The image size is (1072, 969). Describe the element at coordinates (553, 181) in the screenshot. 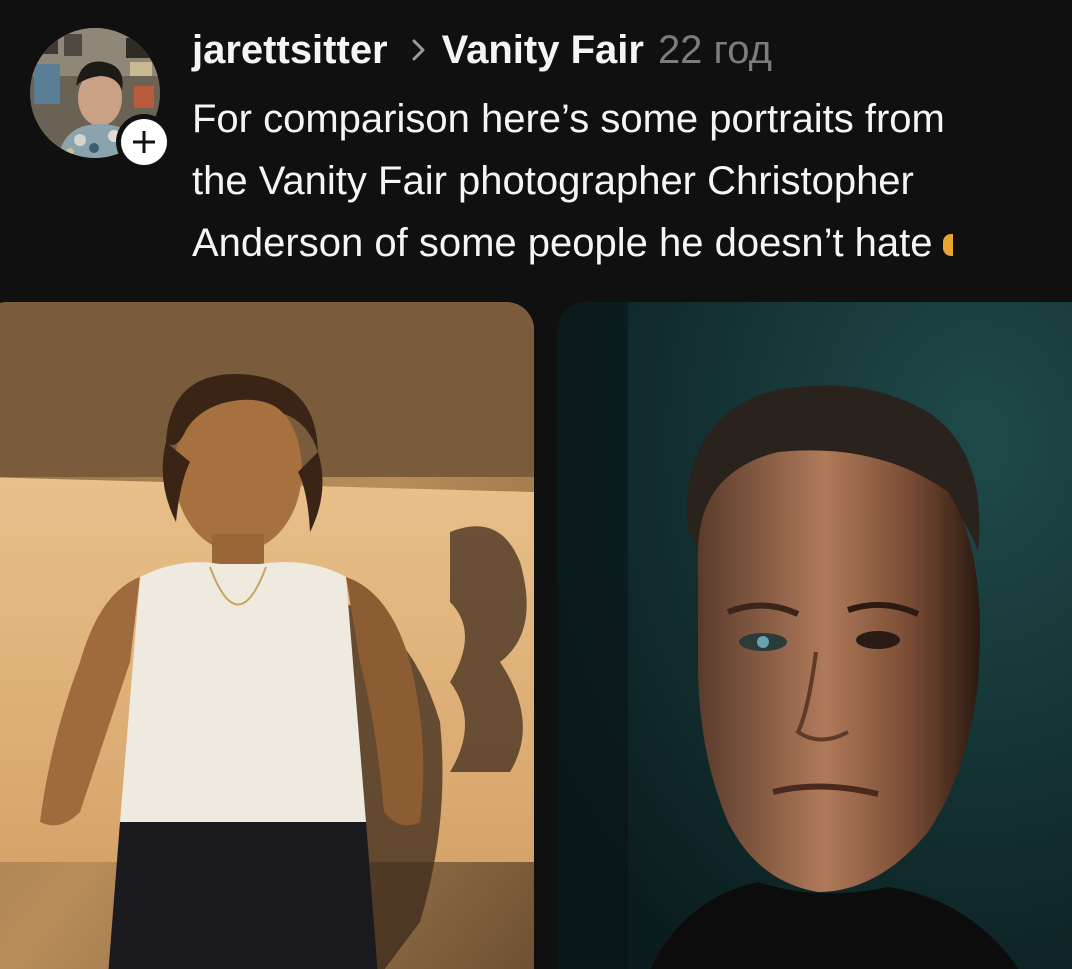

I see `post-text-line: the Vanity Fair photographer Christopher` at that location.